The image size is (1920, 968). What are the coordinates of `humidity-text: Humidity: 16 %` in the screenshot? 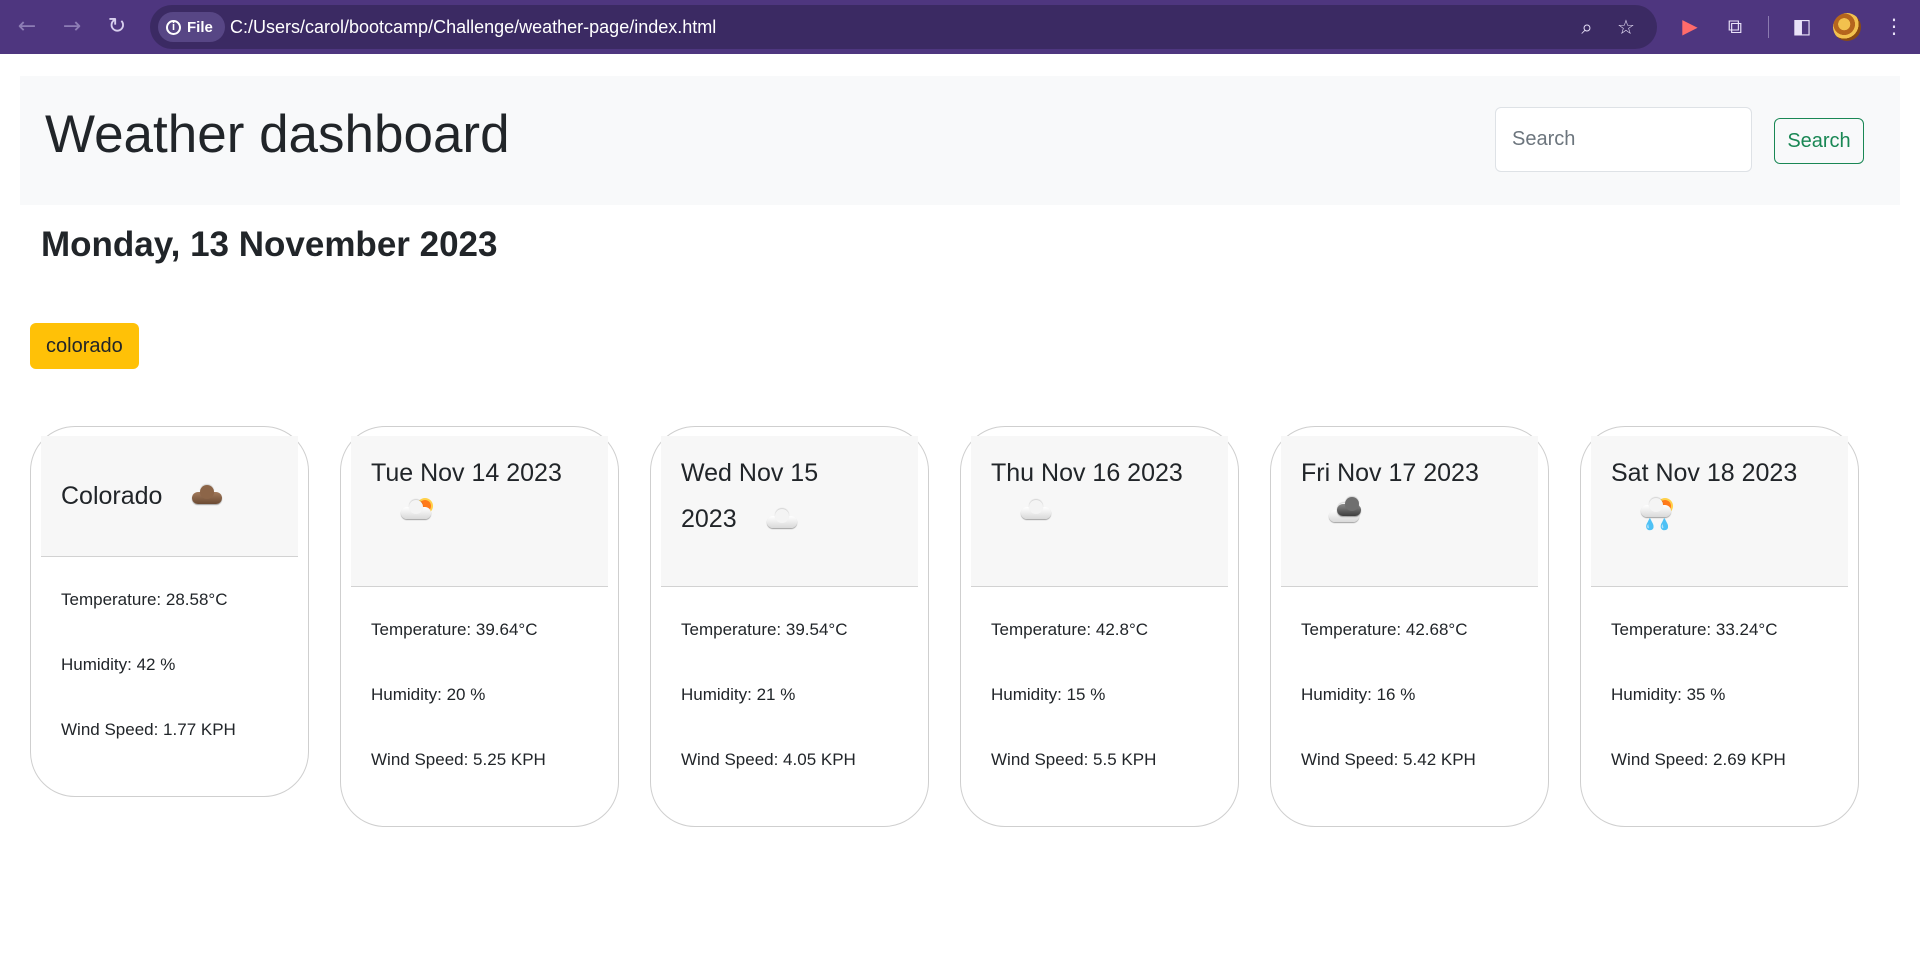 It's located at (1358, 694).